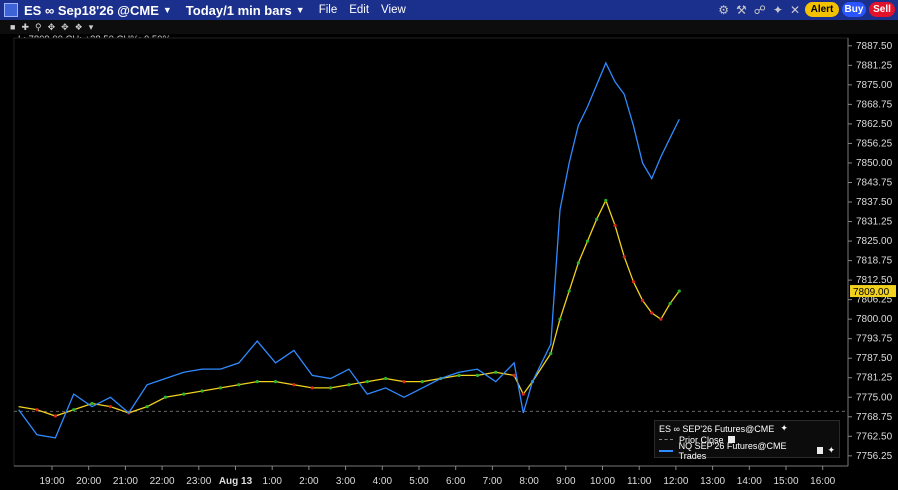 This screenshot has width=898, height=490. Describe the element at coordinates (874, 280) in the screenshot. I see `y-tick-label: 7812.50` at that location.